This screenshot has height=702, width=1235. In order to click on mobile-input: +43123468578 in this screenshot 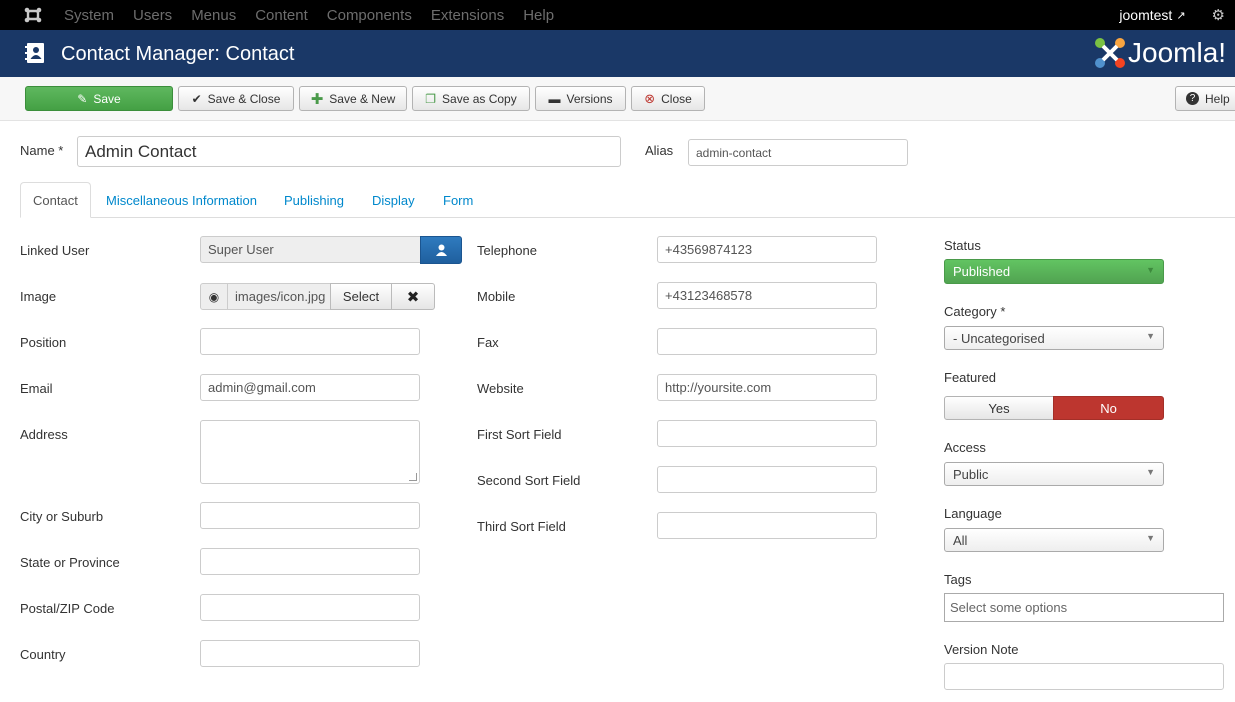, I will do `click(767, 295)`.